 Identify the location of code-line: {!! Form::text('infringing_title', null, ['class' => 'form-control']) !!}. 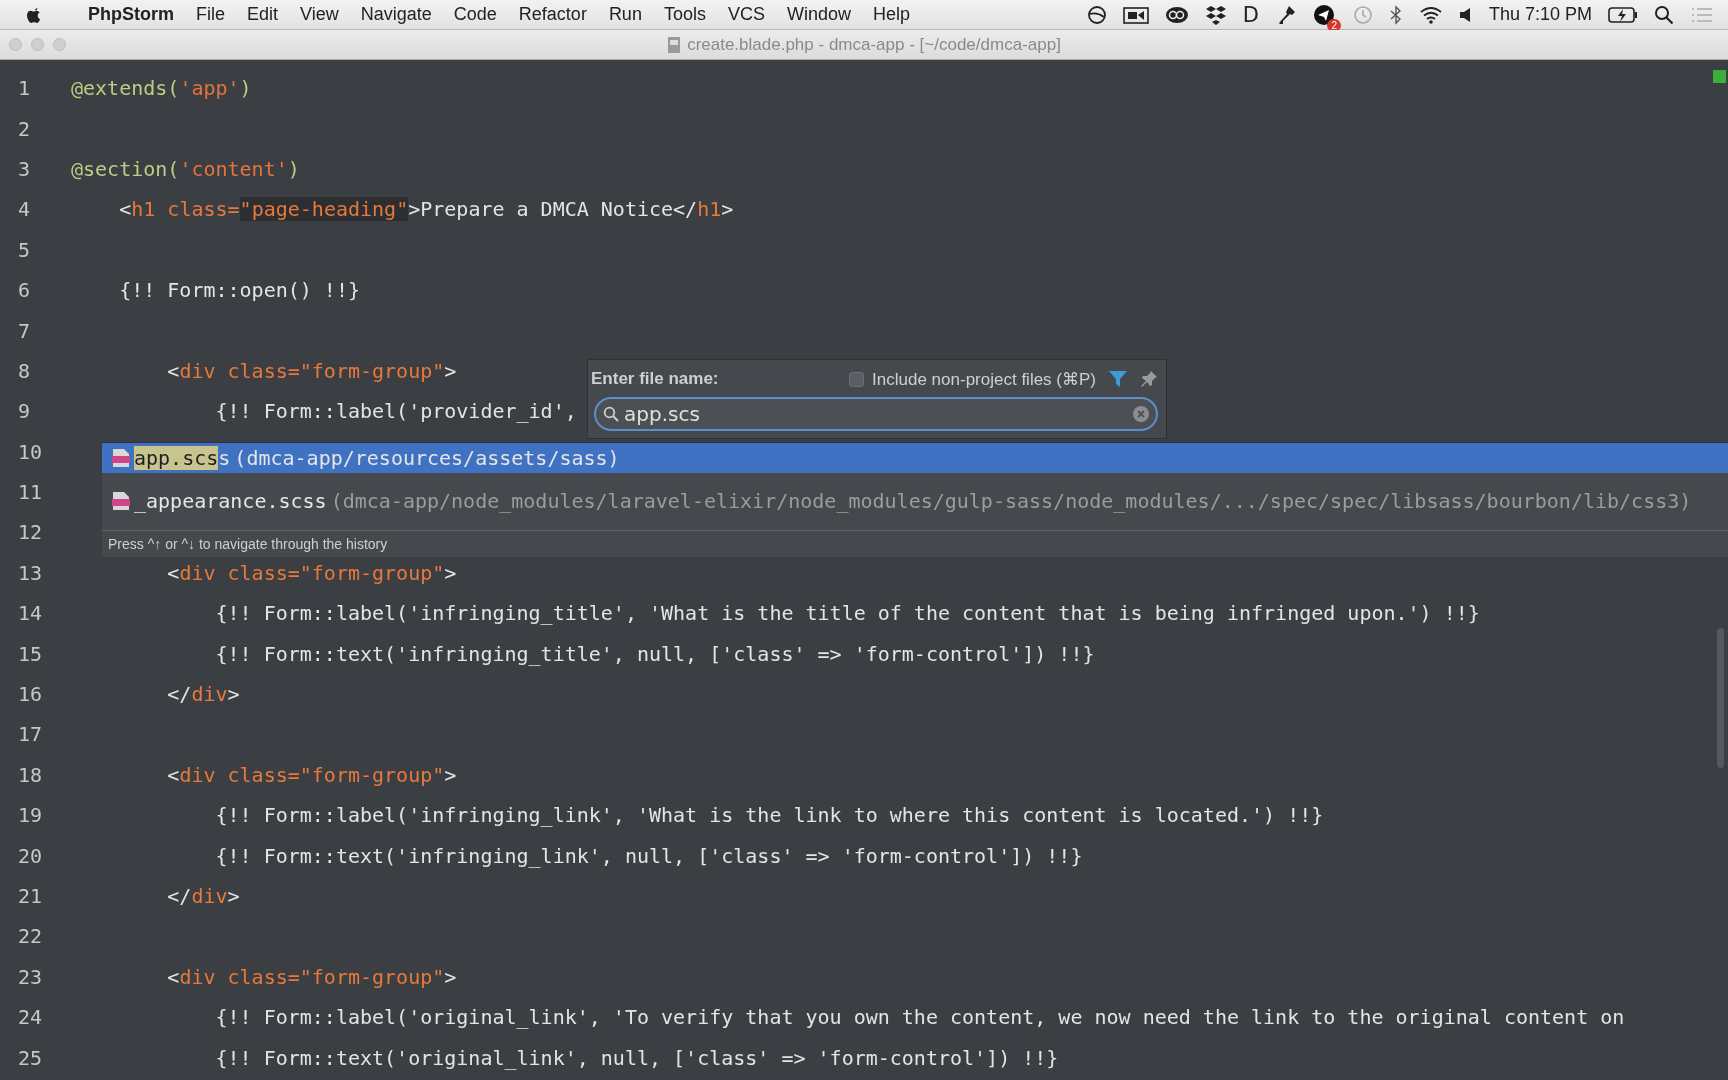
(654, 653).